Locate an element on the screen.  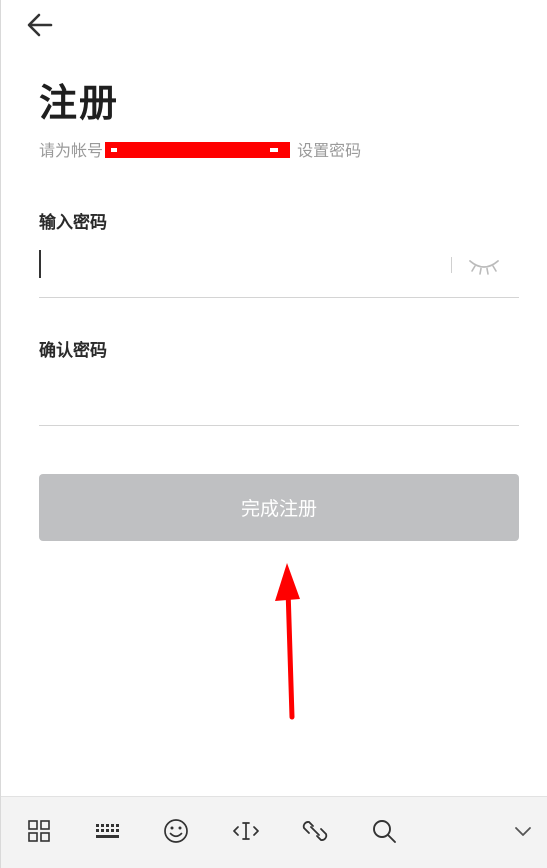
keyboard-icon is located at coordinates (107, 831).